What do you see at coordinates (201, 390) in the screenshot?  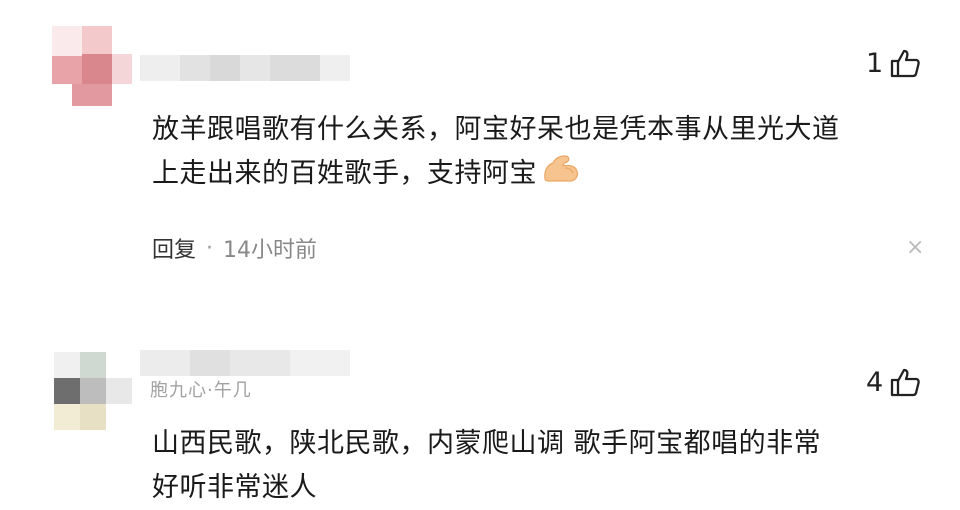 I see `username-fragment: 胞九心·午几` at bounding box center [201, 390].